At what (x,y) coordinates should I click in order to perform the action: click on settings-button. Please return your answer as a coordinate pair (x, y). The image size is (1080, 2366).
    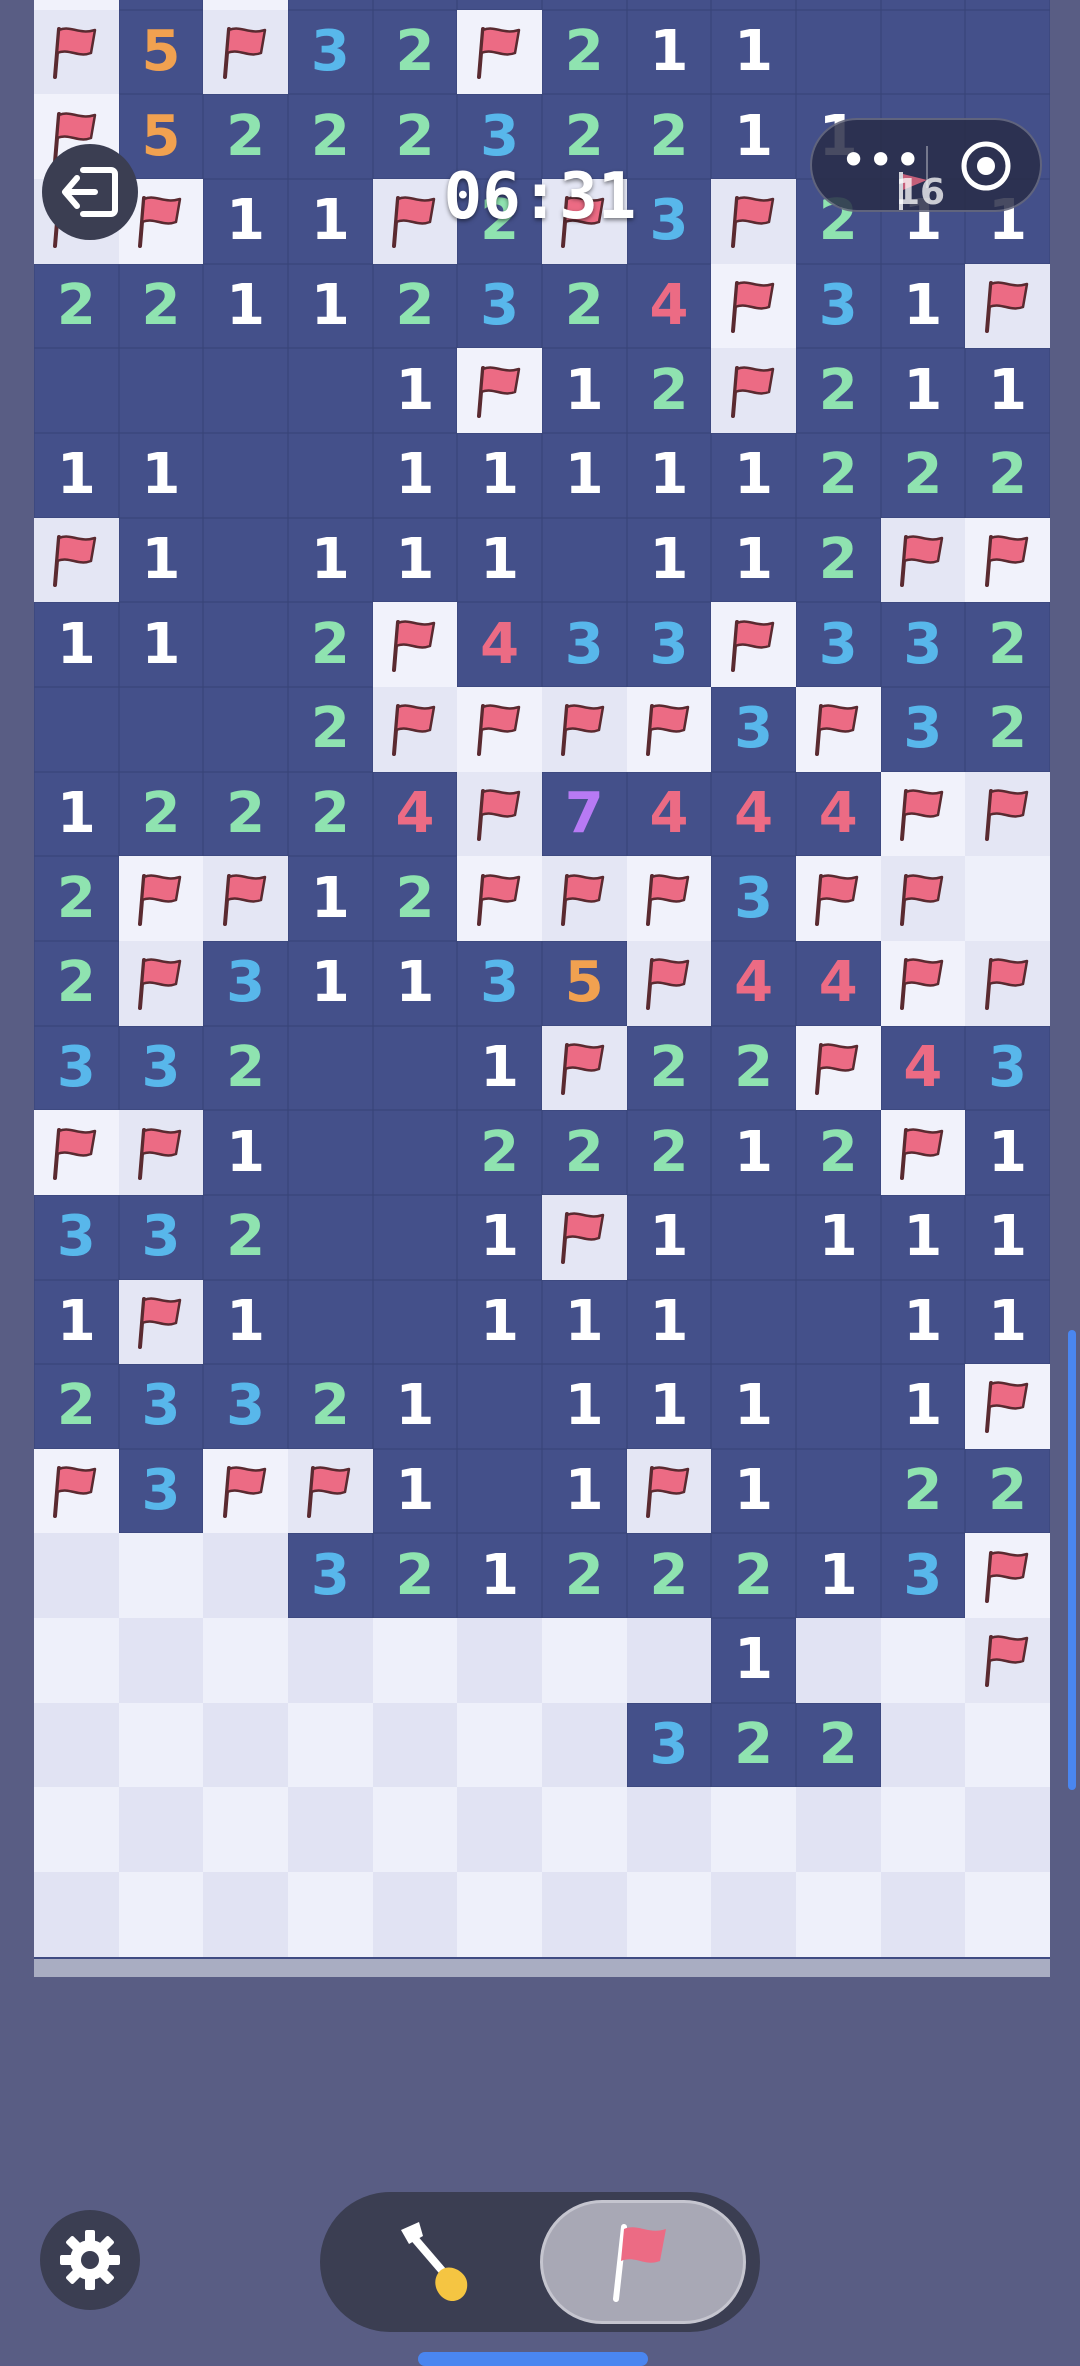
    Looking at the image, I should click on (90, 2260).